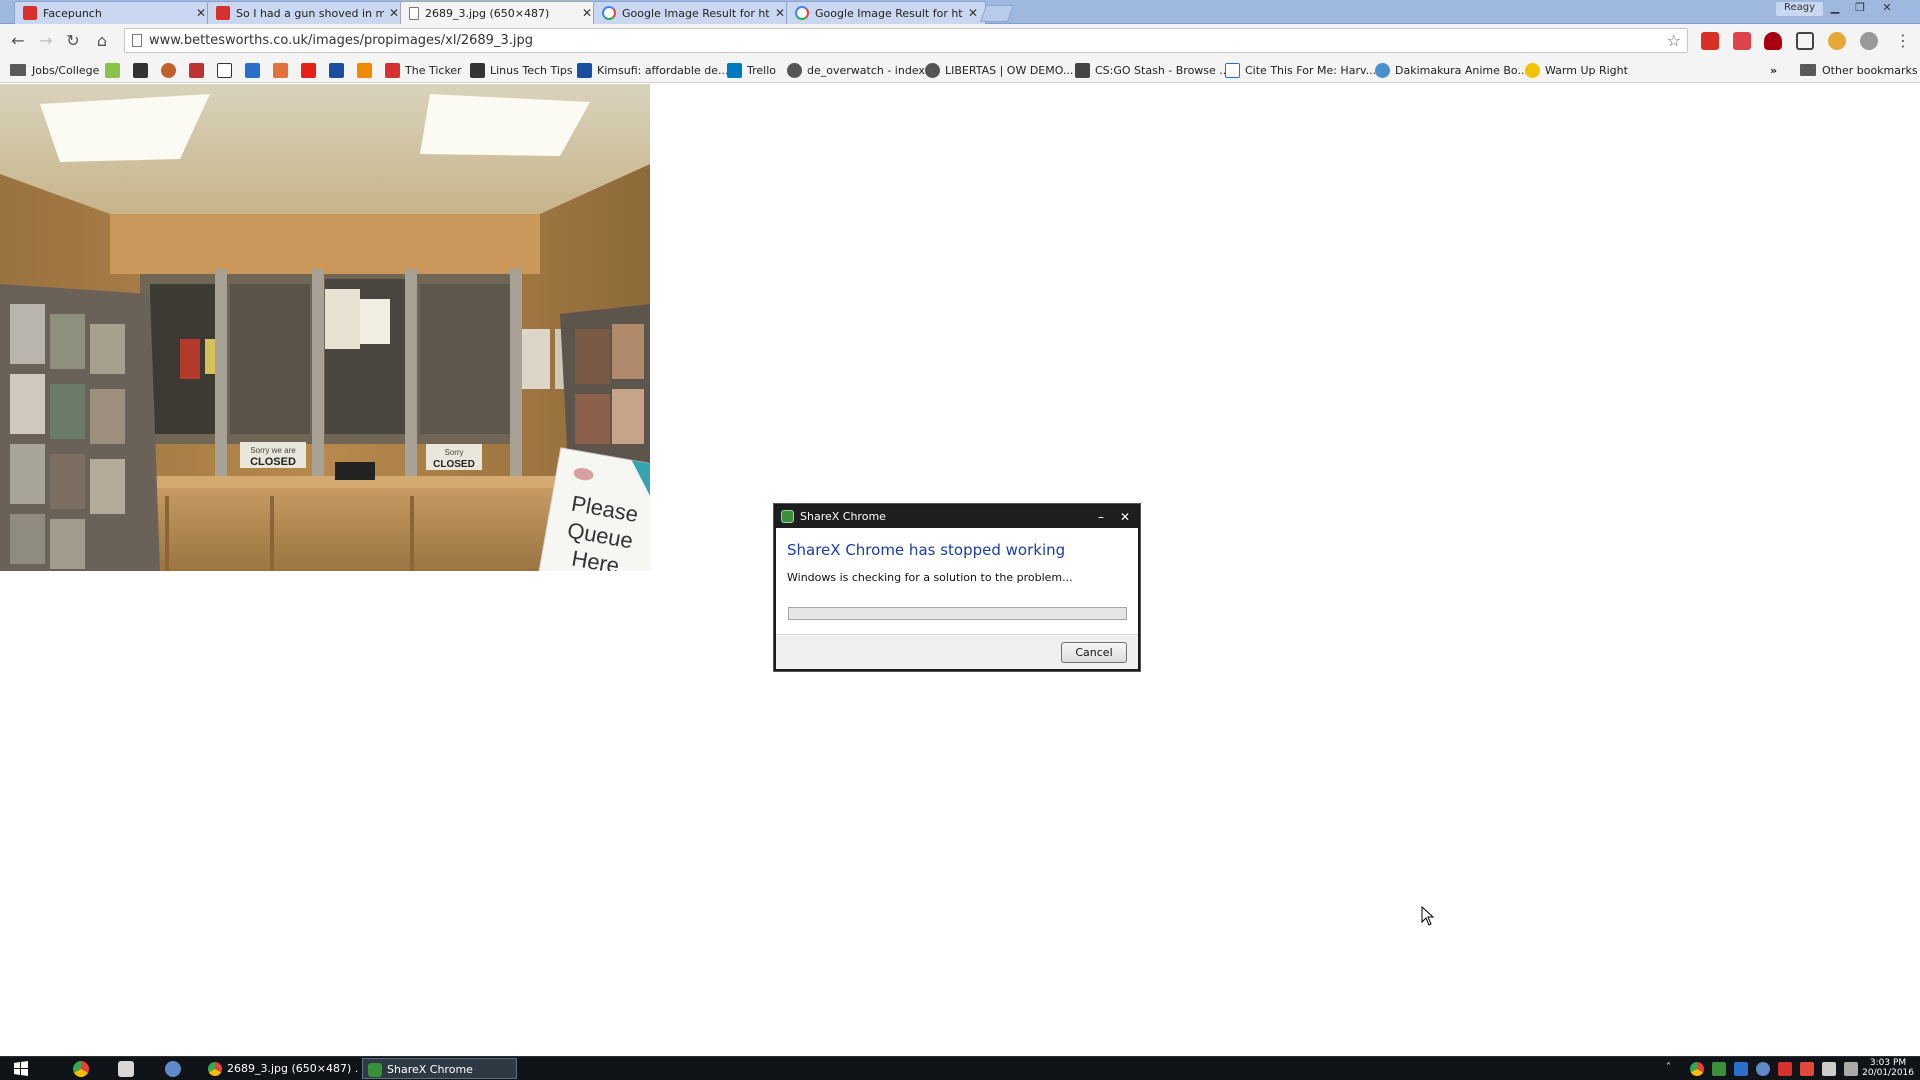 The width and height of the screenshot is (1920, 1080). I want to click on sharex-icon, so click(787, 516).